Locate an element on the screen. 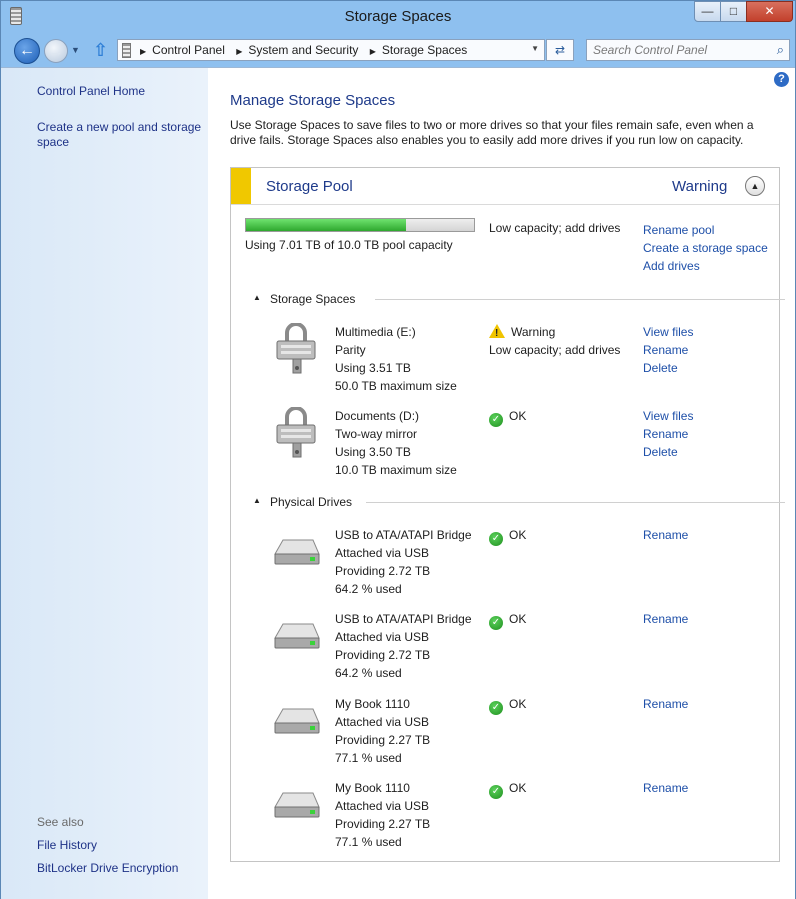 The image size is (796, 899). space-actions: View files Rename Delete is located at coordinates (668, 350).